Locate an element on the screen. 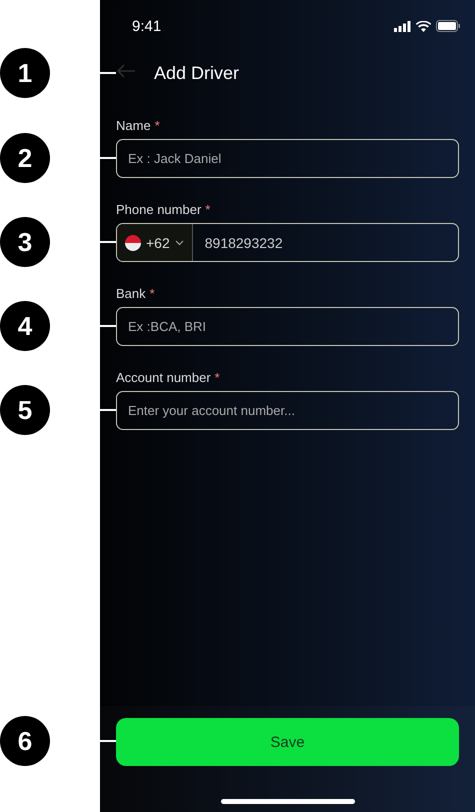 Image resolution: width=475 pixels, height=812 pixels. battery-icon is located at coordinates (448, 26).